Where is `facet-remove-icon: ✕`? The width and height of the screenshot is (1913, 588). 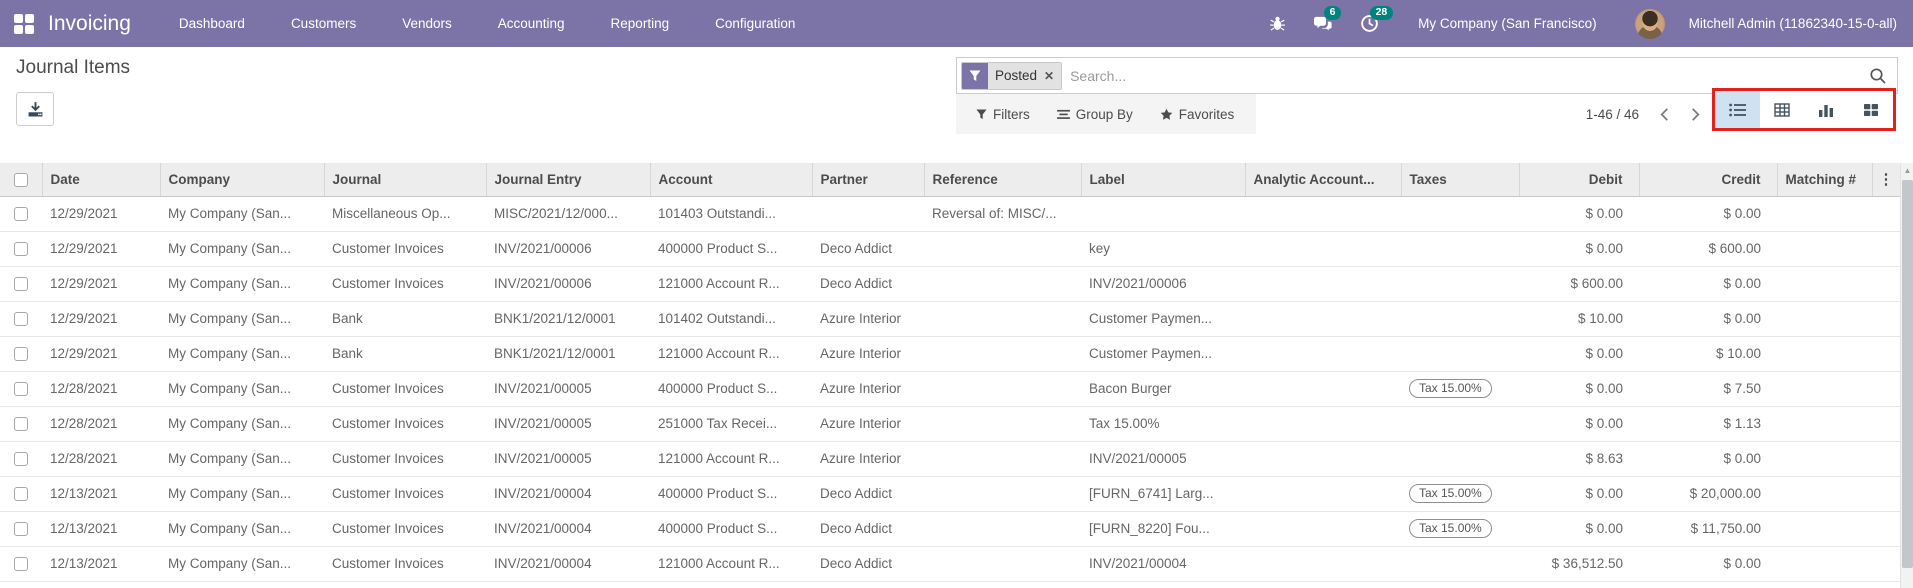 facet-remove-icon: ✕ is located at coordinates (1049, 76).